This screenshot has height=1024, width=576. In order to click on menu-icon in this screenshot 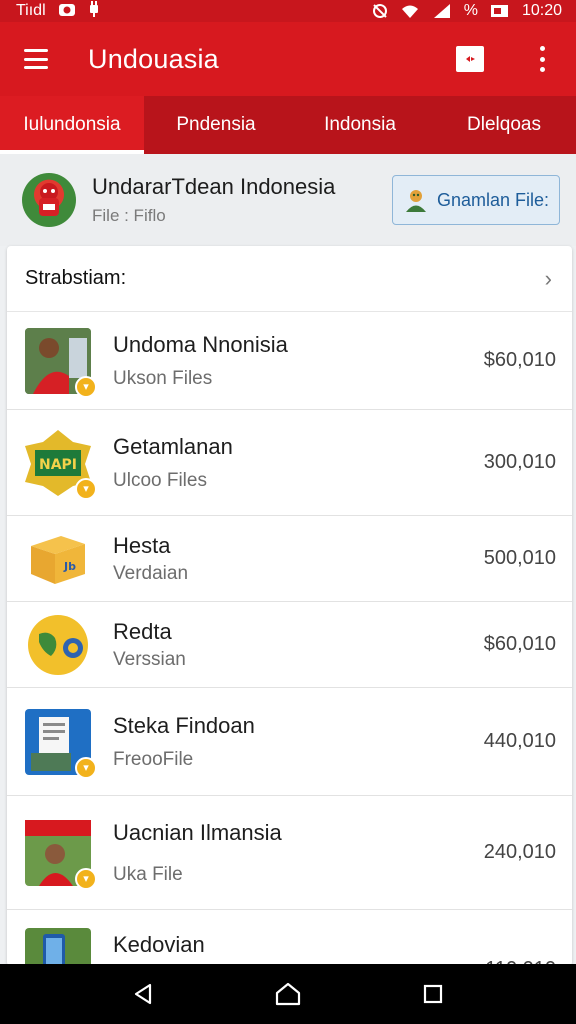, I will do `click(36, 59)`.